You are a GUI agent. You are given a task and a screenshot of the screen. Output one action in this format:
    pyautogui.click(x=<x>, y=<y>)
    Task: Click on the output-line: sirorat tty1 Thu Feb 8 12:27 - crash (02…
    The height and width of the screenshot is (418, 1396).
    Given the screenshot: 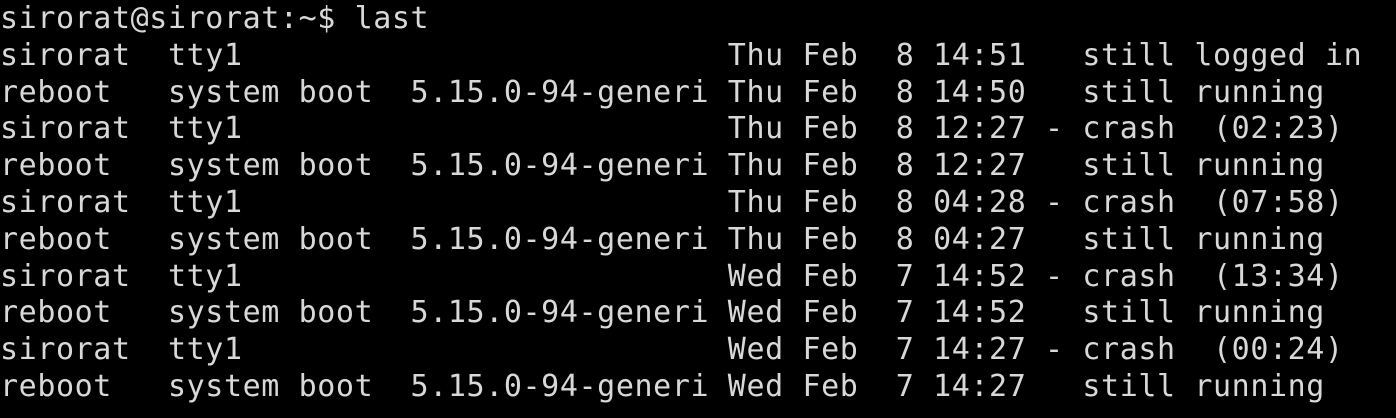 What is the action you would take?
    pyautogui.click(x=672, y=129)
    